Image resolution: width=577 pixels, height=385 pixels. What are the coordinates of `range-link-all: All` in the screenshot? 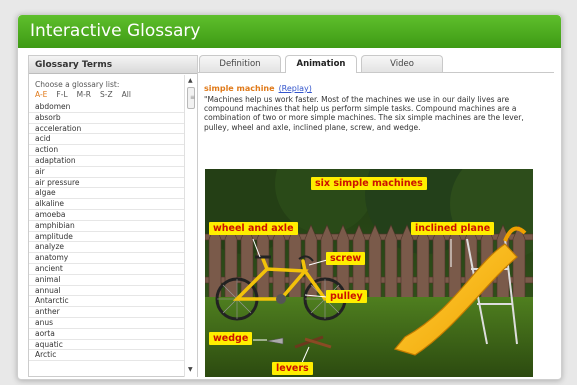 It's located at (126, 94).